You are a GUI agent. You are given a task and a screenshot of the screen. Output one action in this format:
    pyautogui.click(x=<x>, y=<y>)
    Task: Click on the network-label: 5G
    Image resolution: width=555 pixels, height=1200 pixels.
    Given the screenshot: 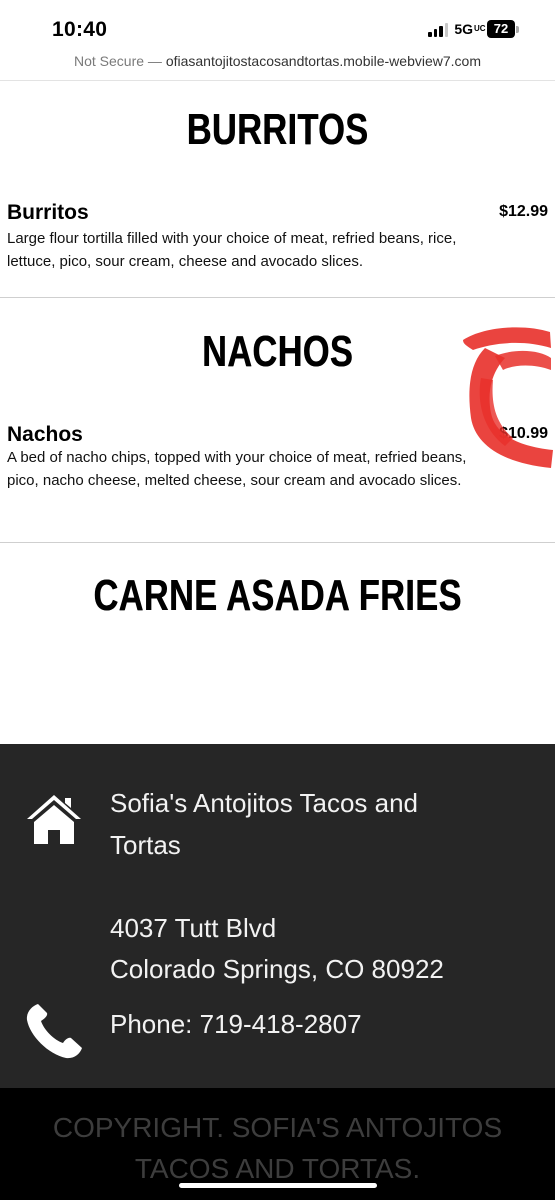 What is the action you would take?
    pyautogui.click(x=463, y=29)
    